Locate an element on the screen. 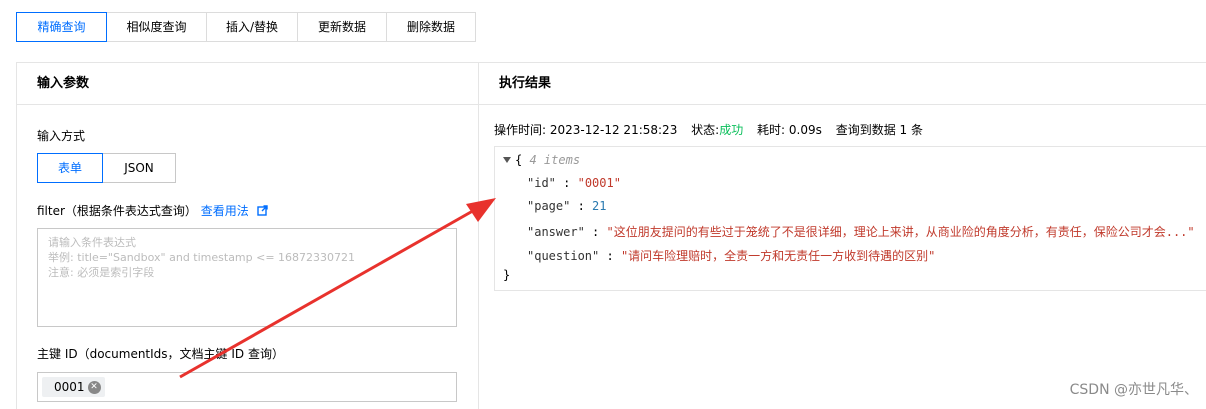 The height and width of the screenshot is (409, 1206). primary-key-label: 主键 ID（documentIds，文档主键 ID 查询） is located at coordinates (160, 354).